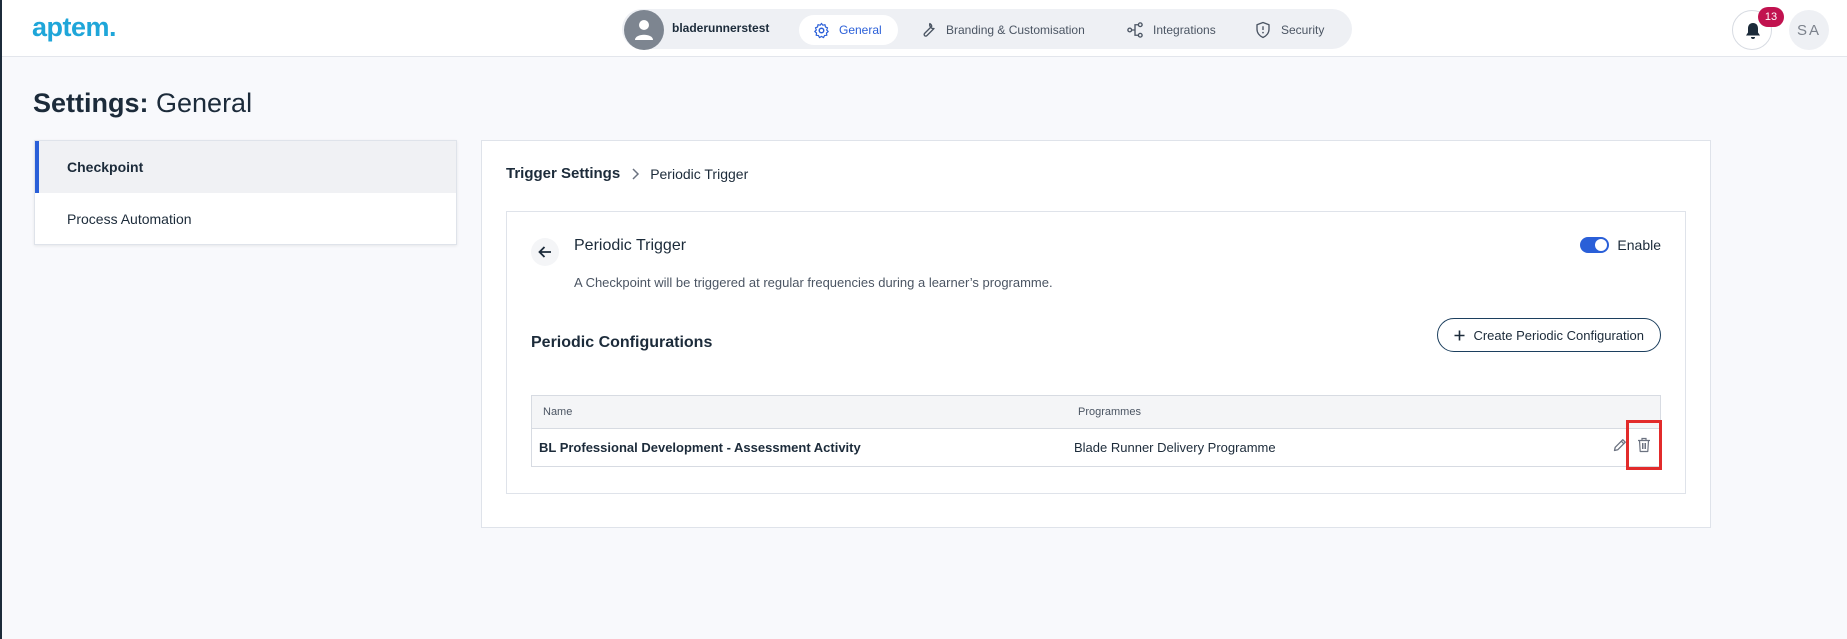 This screenshot has height=639, width=1847. Describe the element at coordinates (1771, 17) in the screenshot. I see `notification-count-badge: 13` at that location.